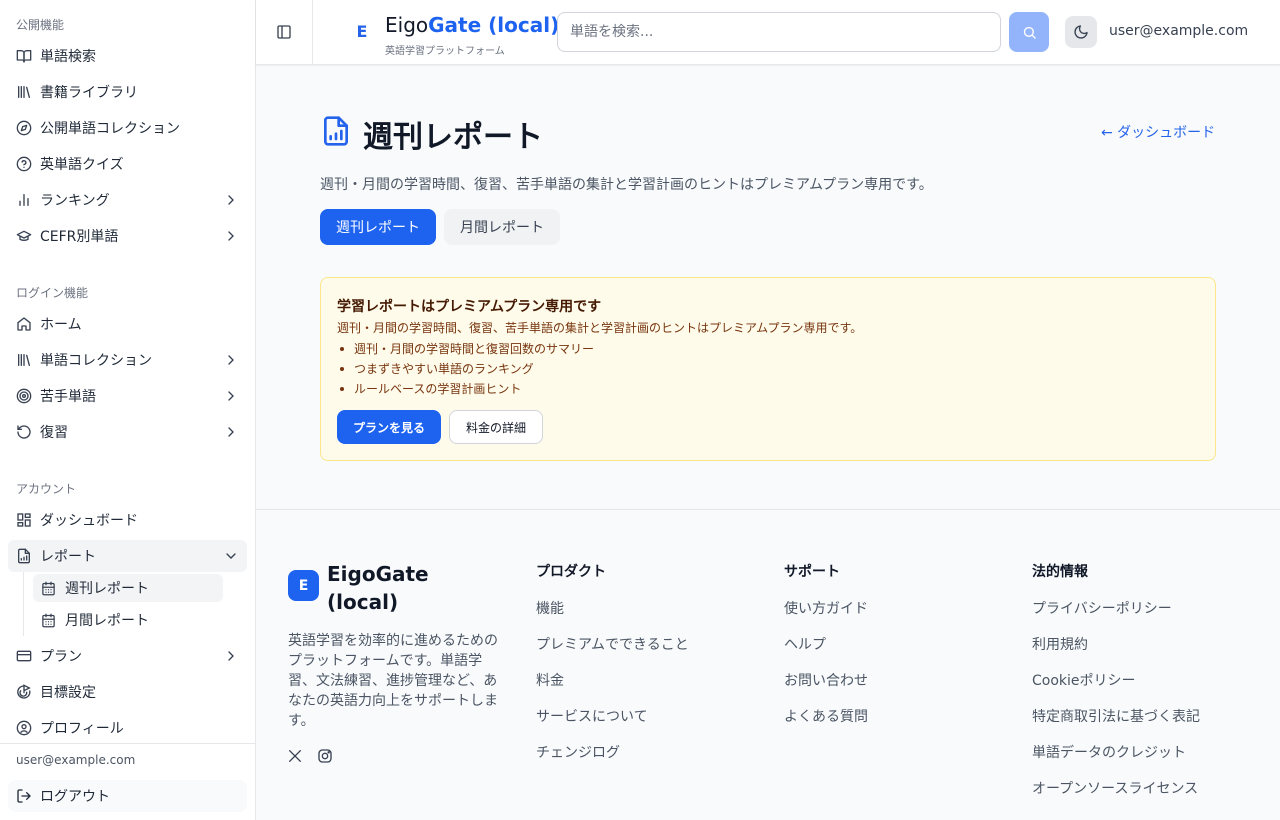 The image size is (1280, 820). I want to click on graduation-cap-icon, so click(24, 235).